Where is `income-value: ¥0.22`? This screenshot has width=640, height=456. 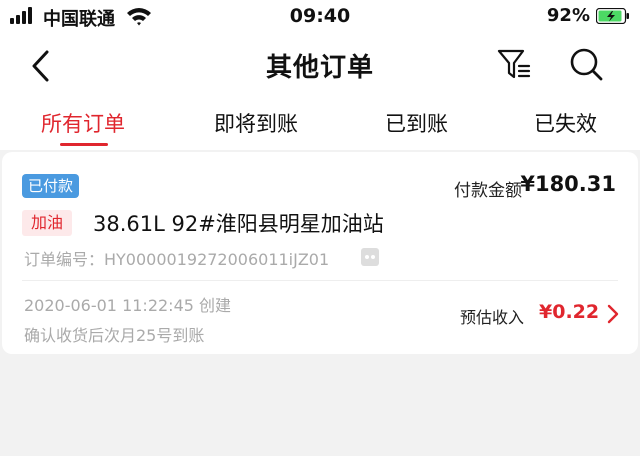 income-value: ¥0.22 is located at coordinates (569, 312).